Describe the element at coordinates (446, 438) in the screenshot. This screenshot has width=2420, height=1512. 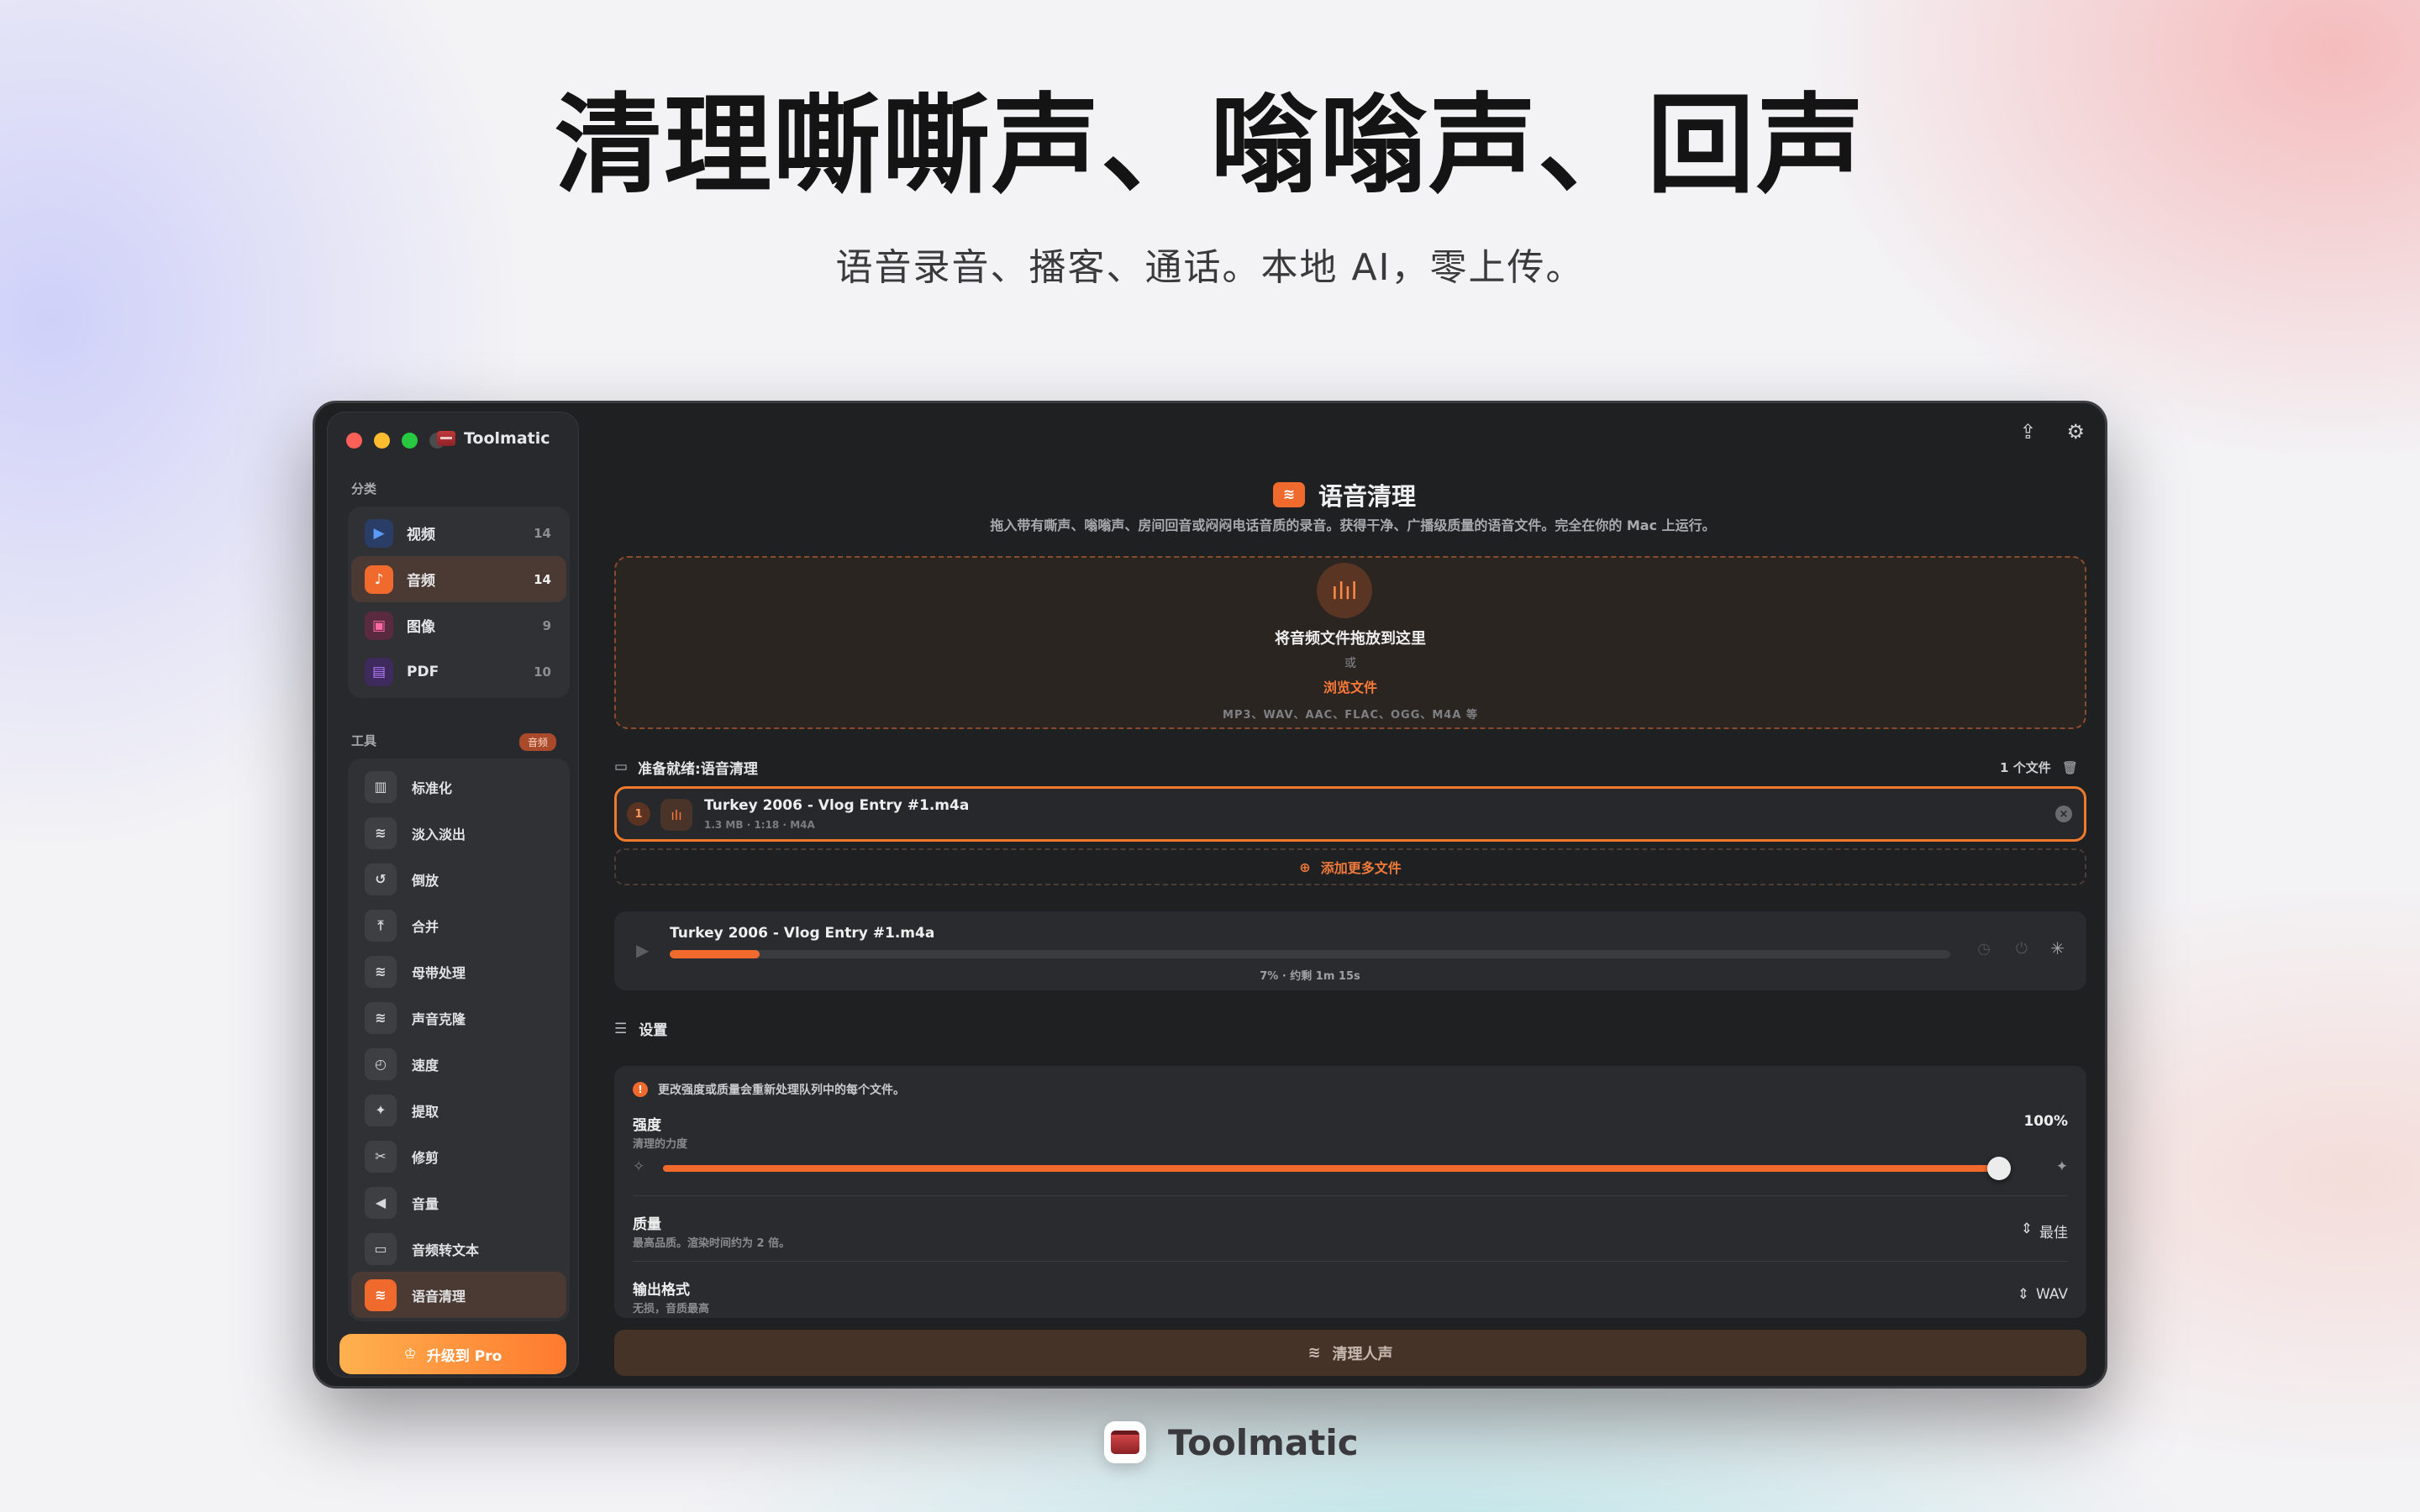
I see `toolbox-logo-icon` at that location.